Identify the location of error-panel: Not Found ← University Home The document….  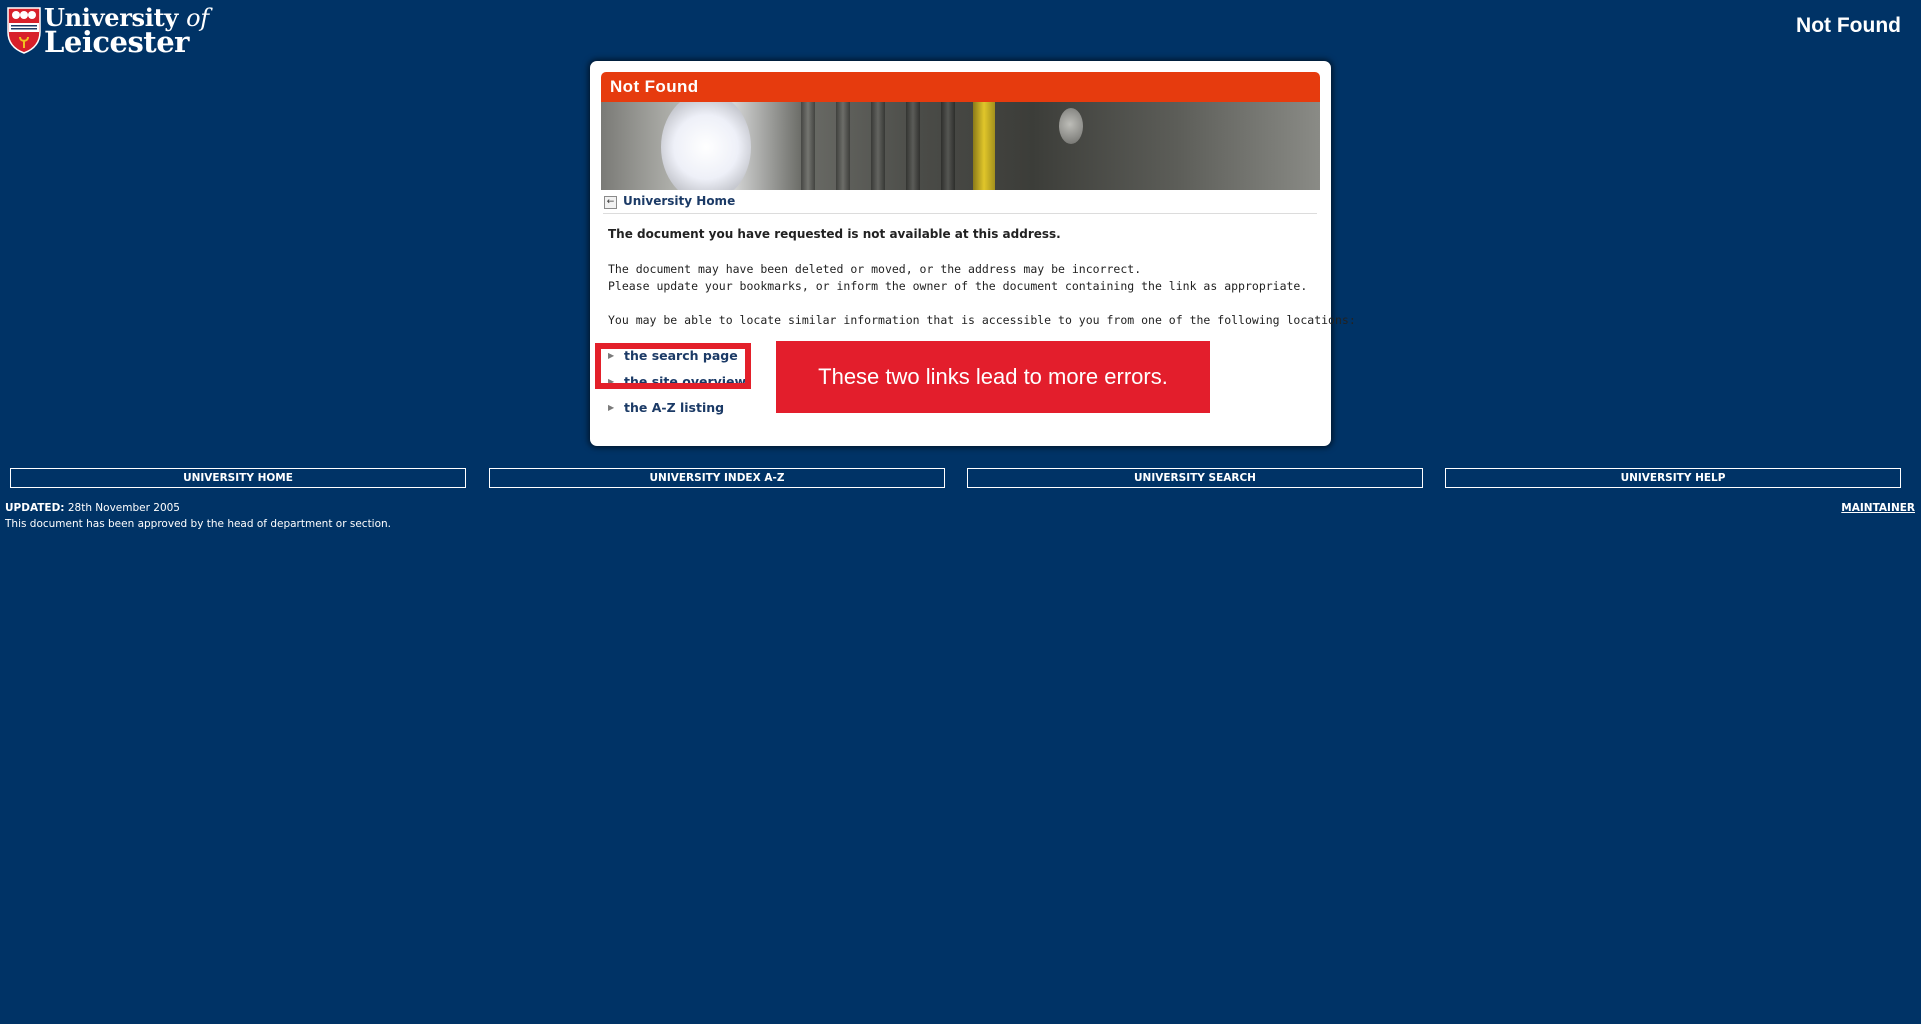
(973, 253).